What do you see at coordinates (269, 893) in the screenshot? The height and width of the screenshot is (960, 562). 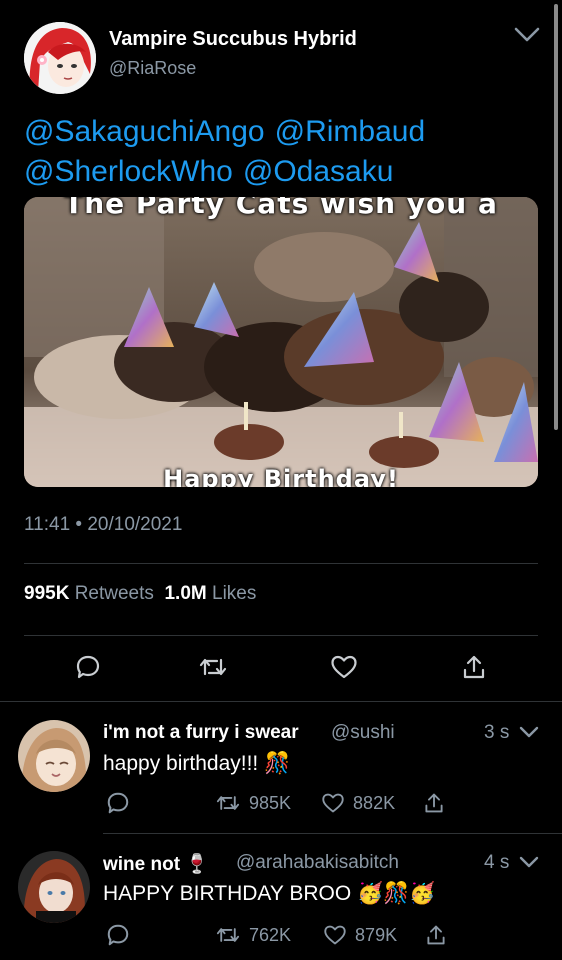 I see `reply-text: HAPPY BIRTHDAY BROO 🥳🎊🥳` at bounding box center [269, 893].